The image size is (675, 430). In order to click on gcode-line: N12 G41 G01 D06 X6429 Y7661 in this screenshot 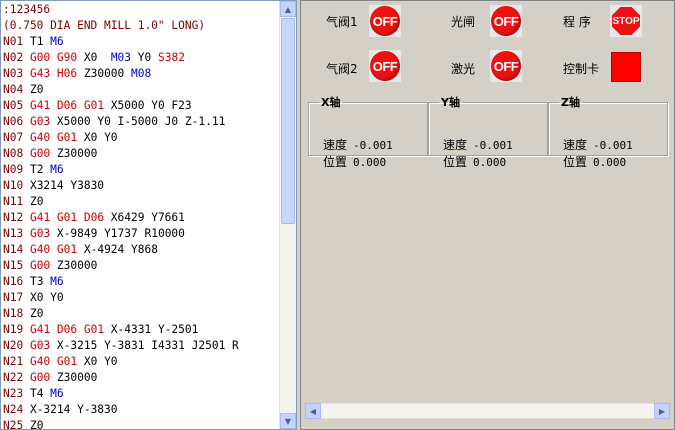, I will do `click(141, 218)`.